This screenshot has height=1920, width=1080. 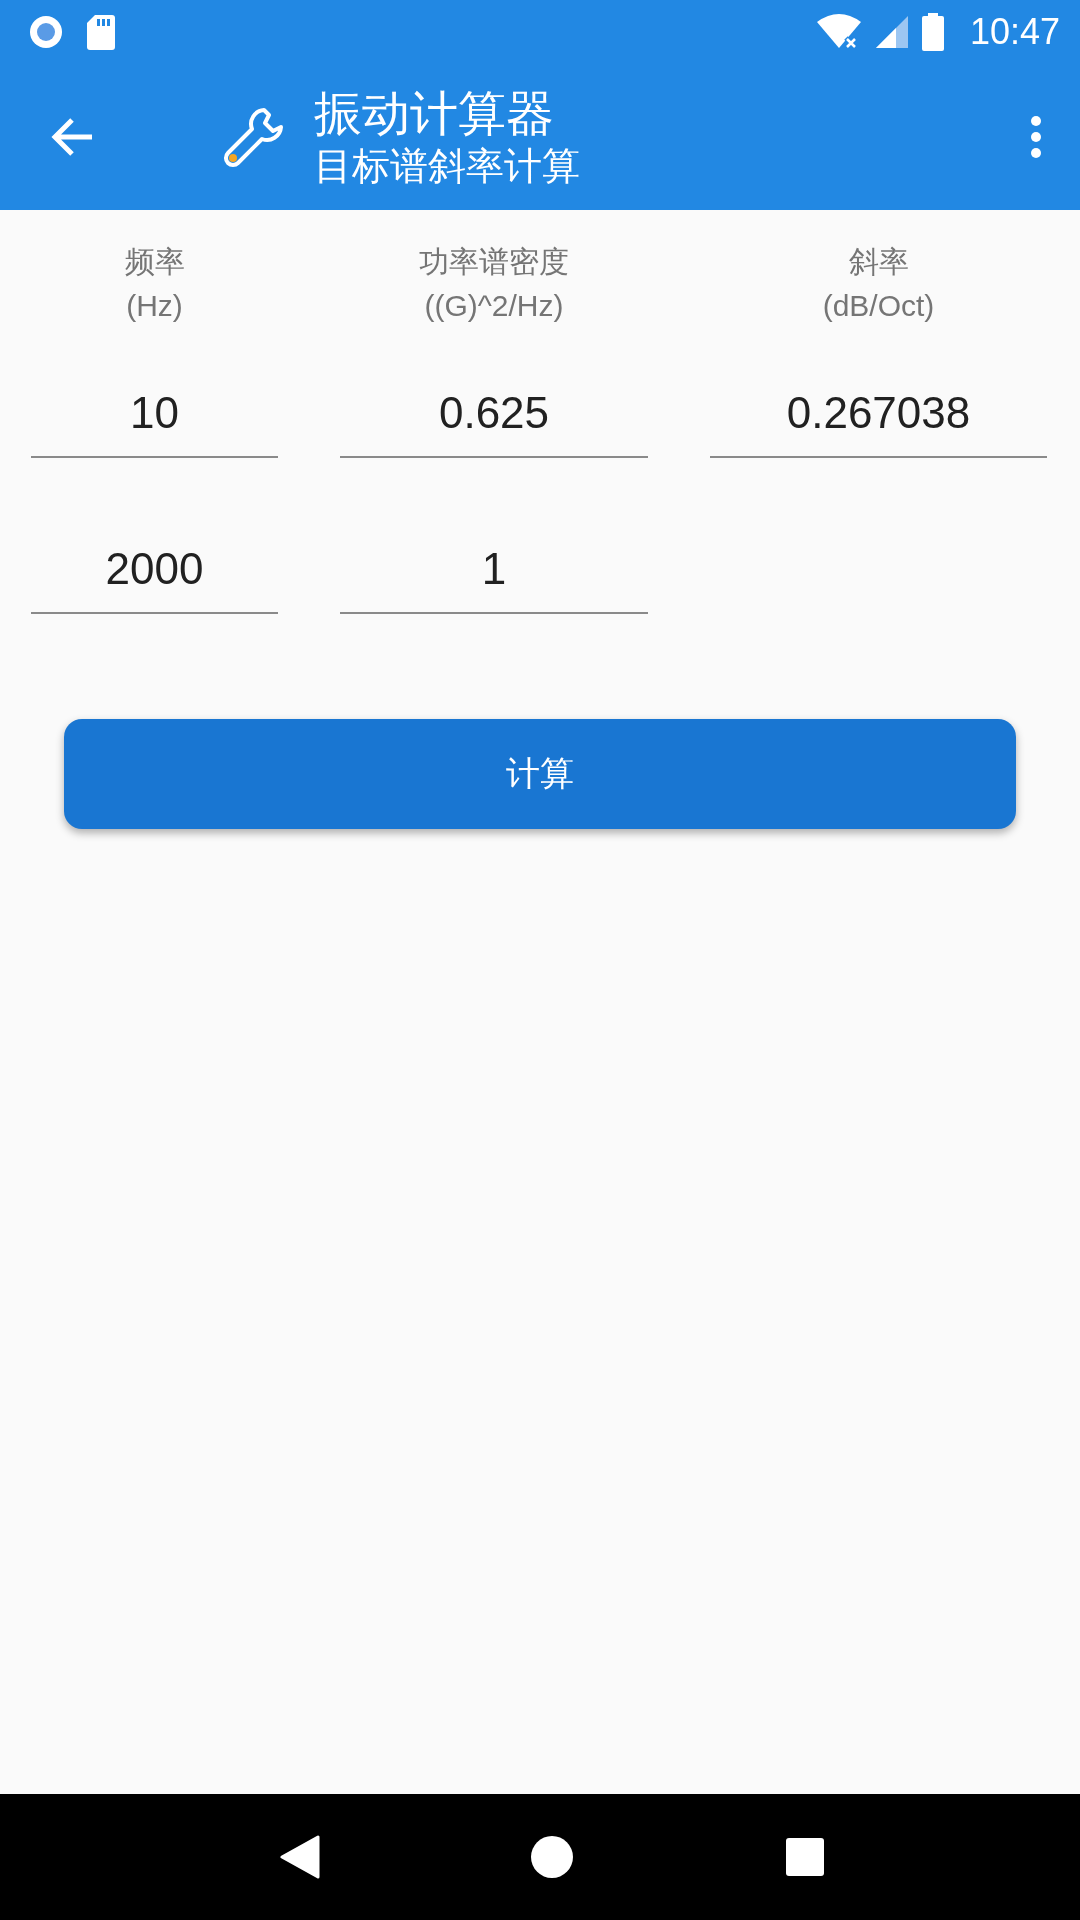 What do you see at coordinates (1036, 136) in the screenshot?
I see `more-options-icon` at bounding box center [1036, 136].